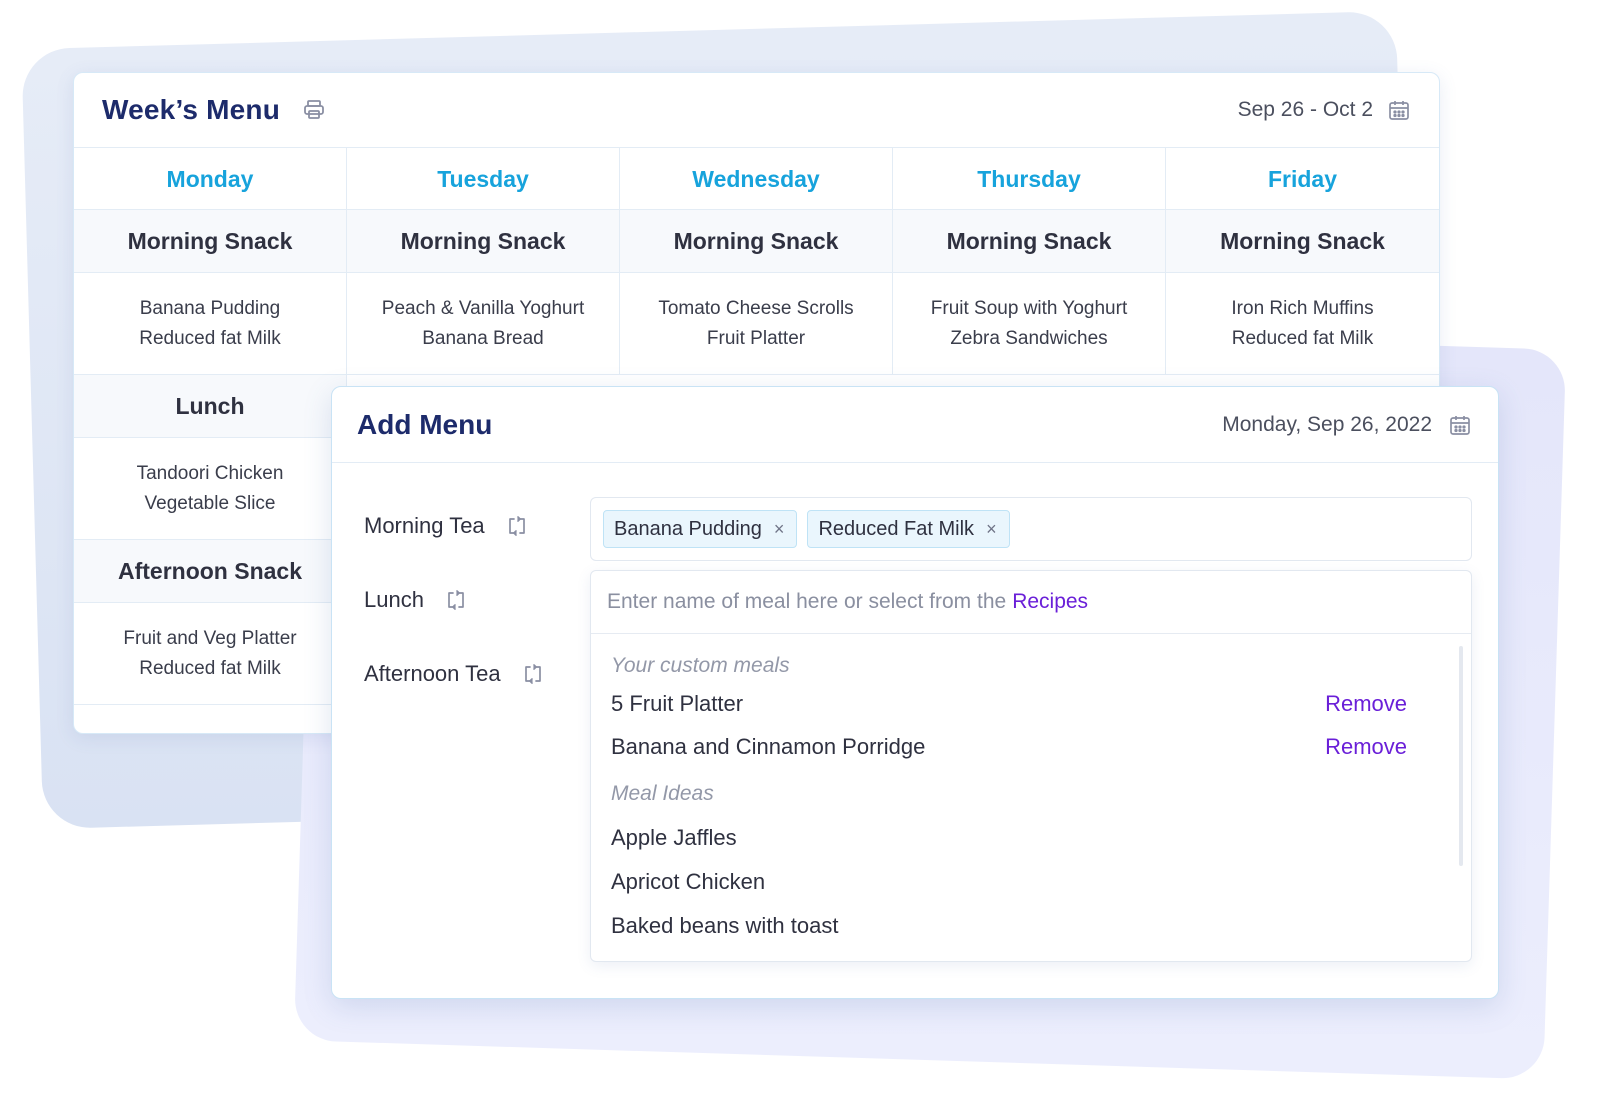 The width and height of the screenshot is (1600, 1106). What do you see at coordinates (1050, 602) in the screenshot?
I see `recipes-link: Recipes` at bounding box center [1050, 602].